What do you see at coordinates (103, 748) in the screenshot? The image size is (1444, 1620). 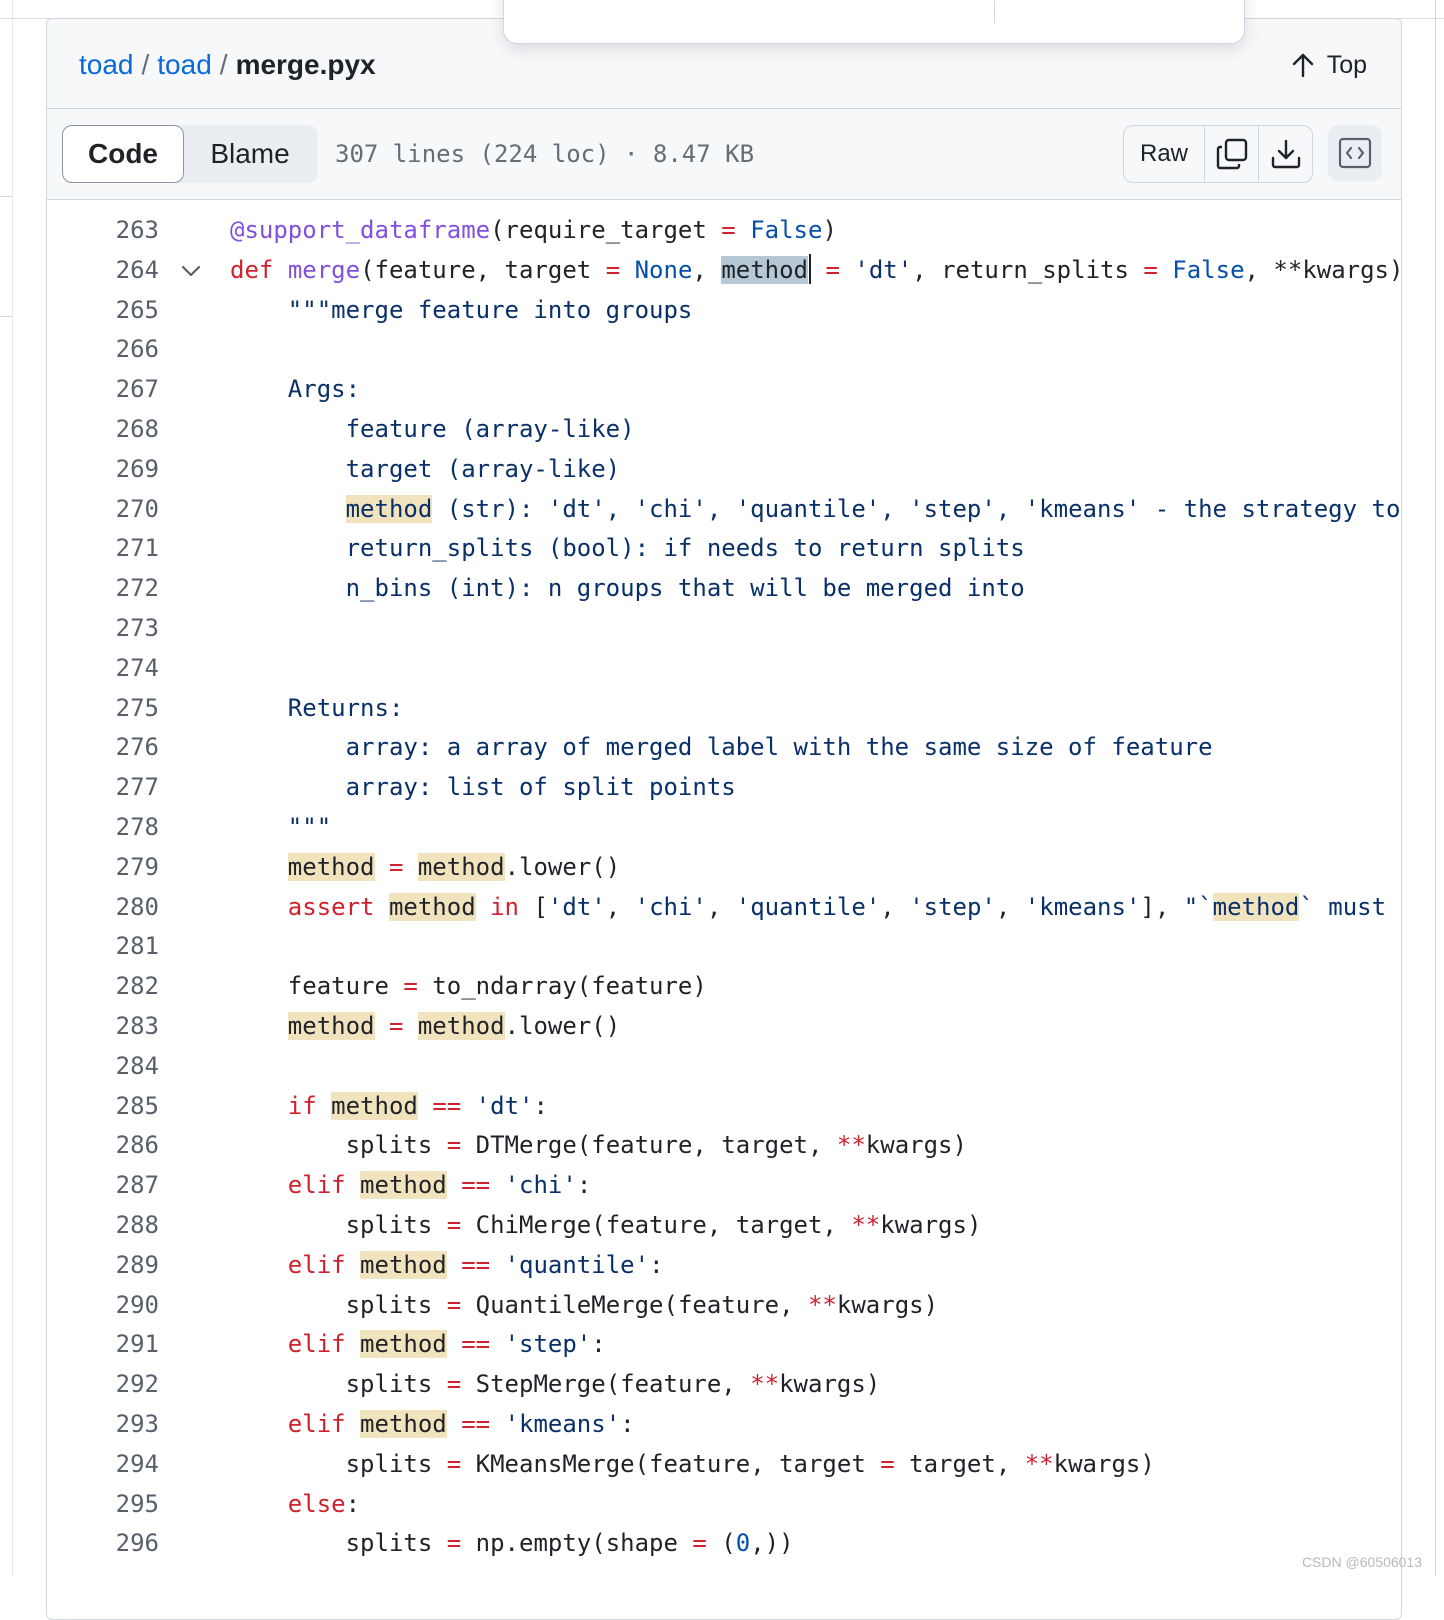 I see `line-number: 276` at bounding box center [103, 748].